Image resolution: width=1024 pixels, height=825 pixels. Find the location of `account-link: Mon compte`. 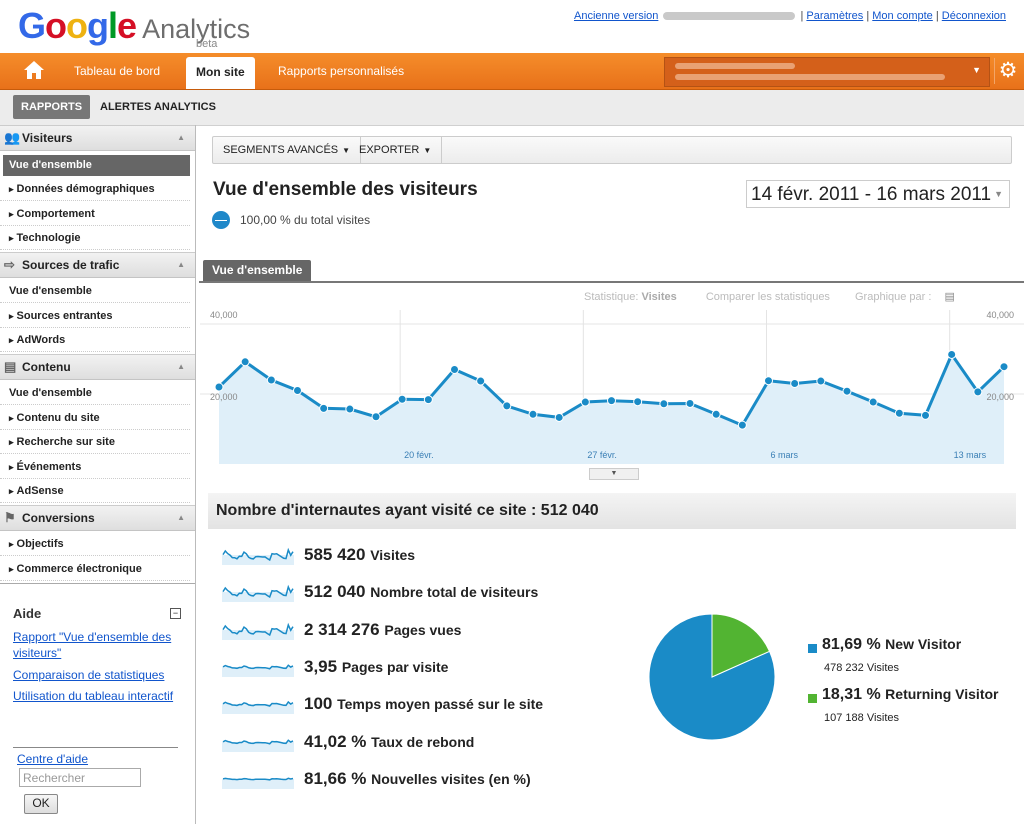

account-link: Mon compte is located at coordinates (902, 16).